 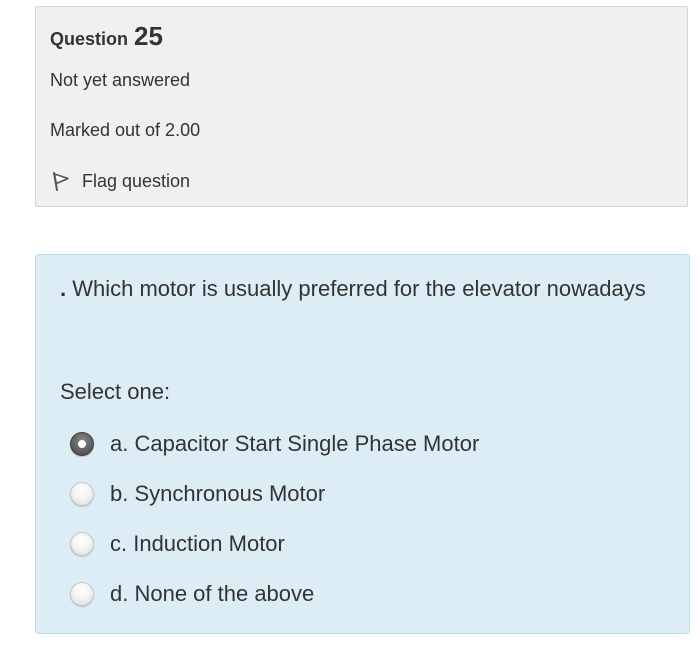 What do you see at coordinates (370, 594) in the screenshot?
I see `answer-option-d: d. None of the above` at bounding box center [370, 594].